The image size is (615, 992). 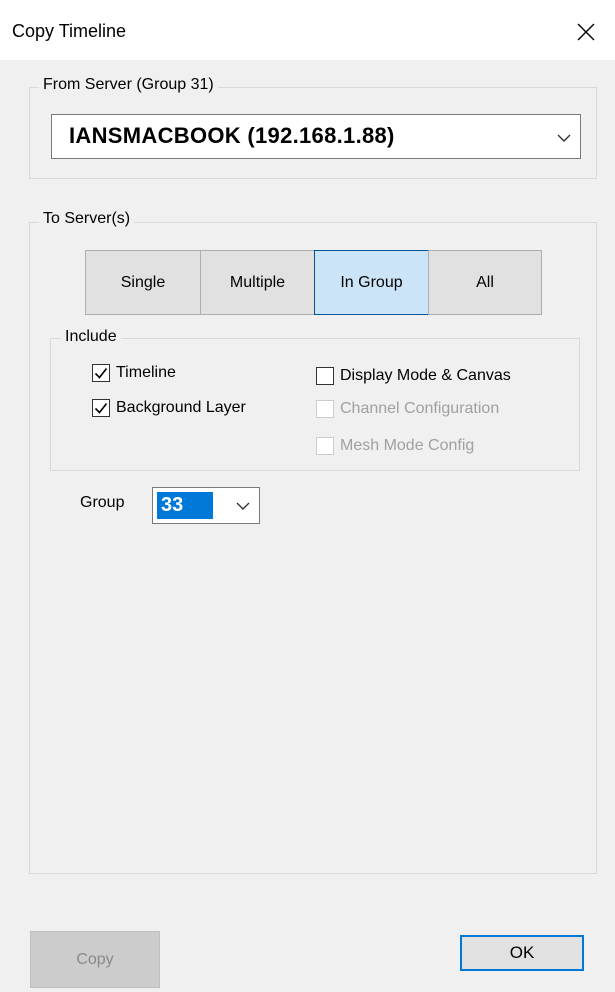 What do you see at coordinates (307, 30) in the screenshot?
I see `title-bar: Copy Timeline` at bounding box center [307, 30].